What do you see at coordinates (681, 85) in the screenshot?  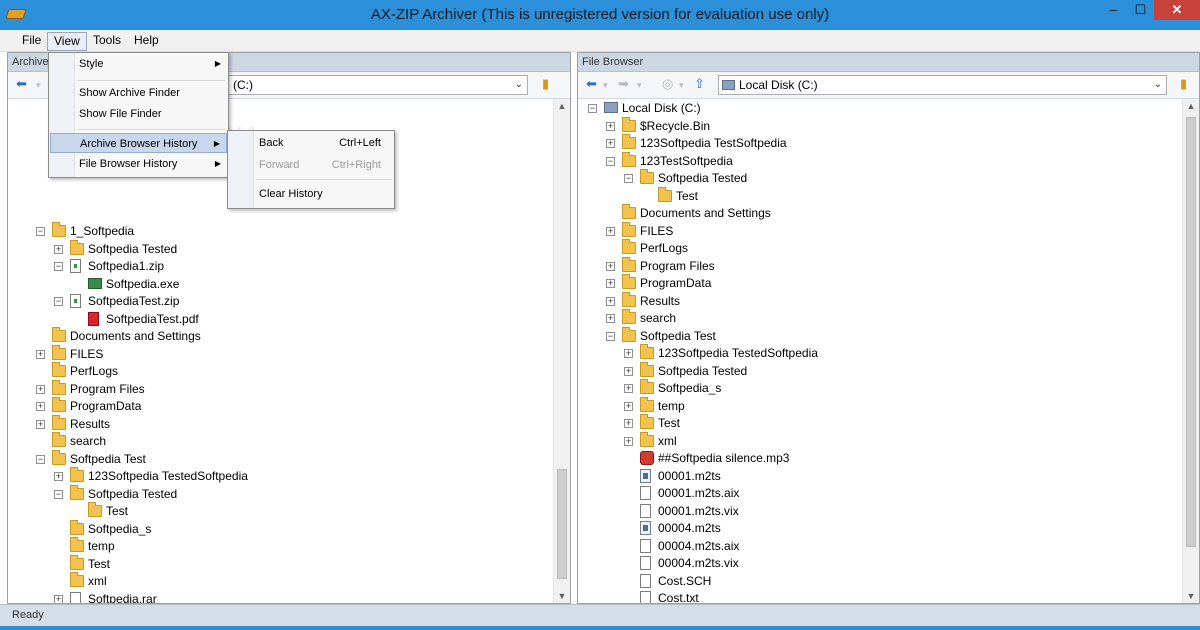 I see `search-dropdown-icon: ▾` at bounding box center [681, 85].